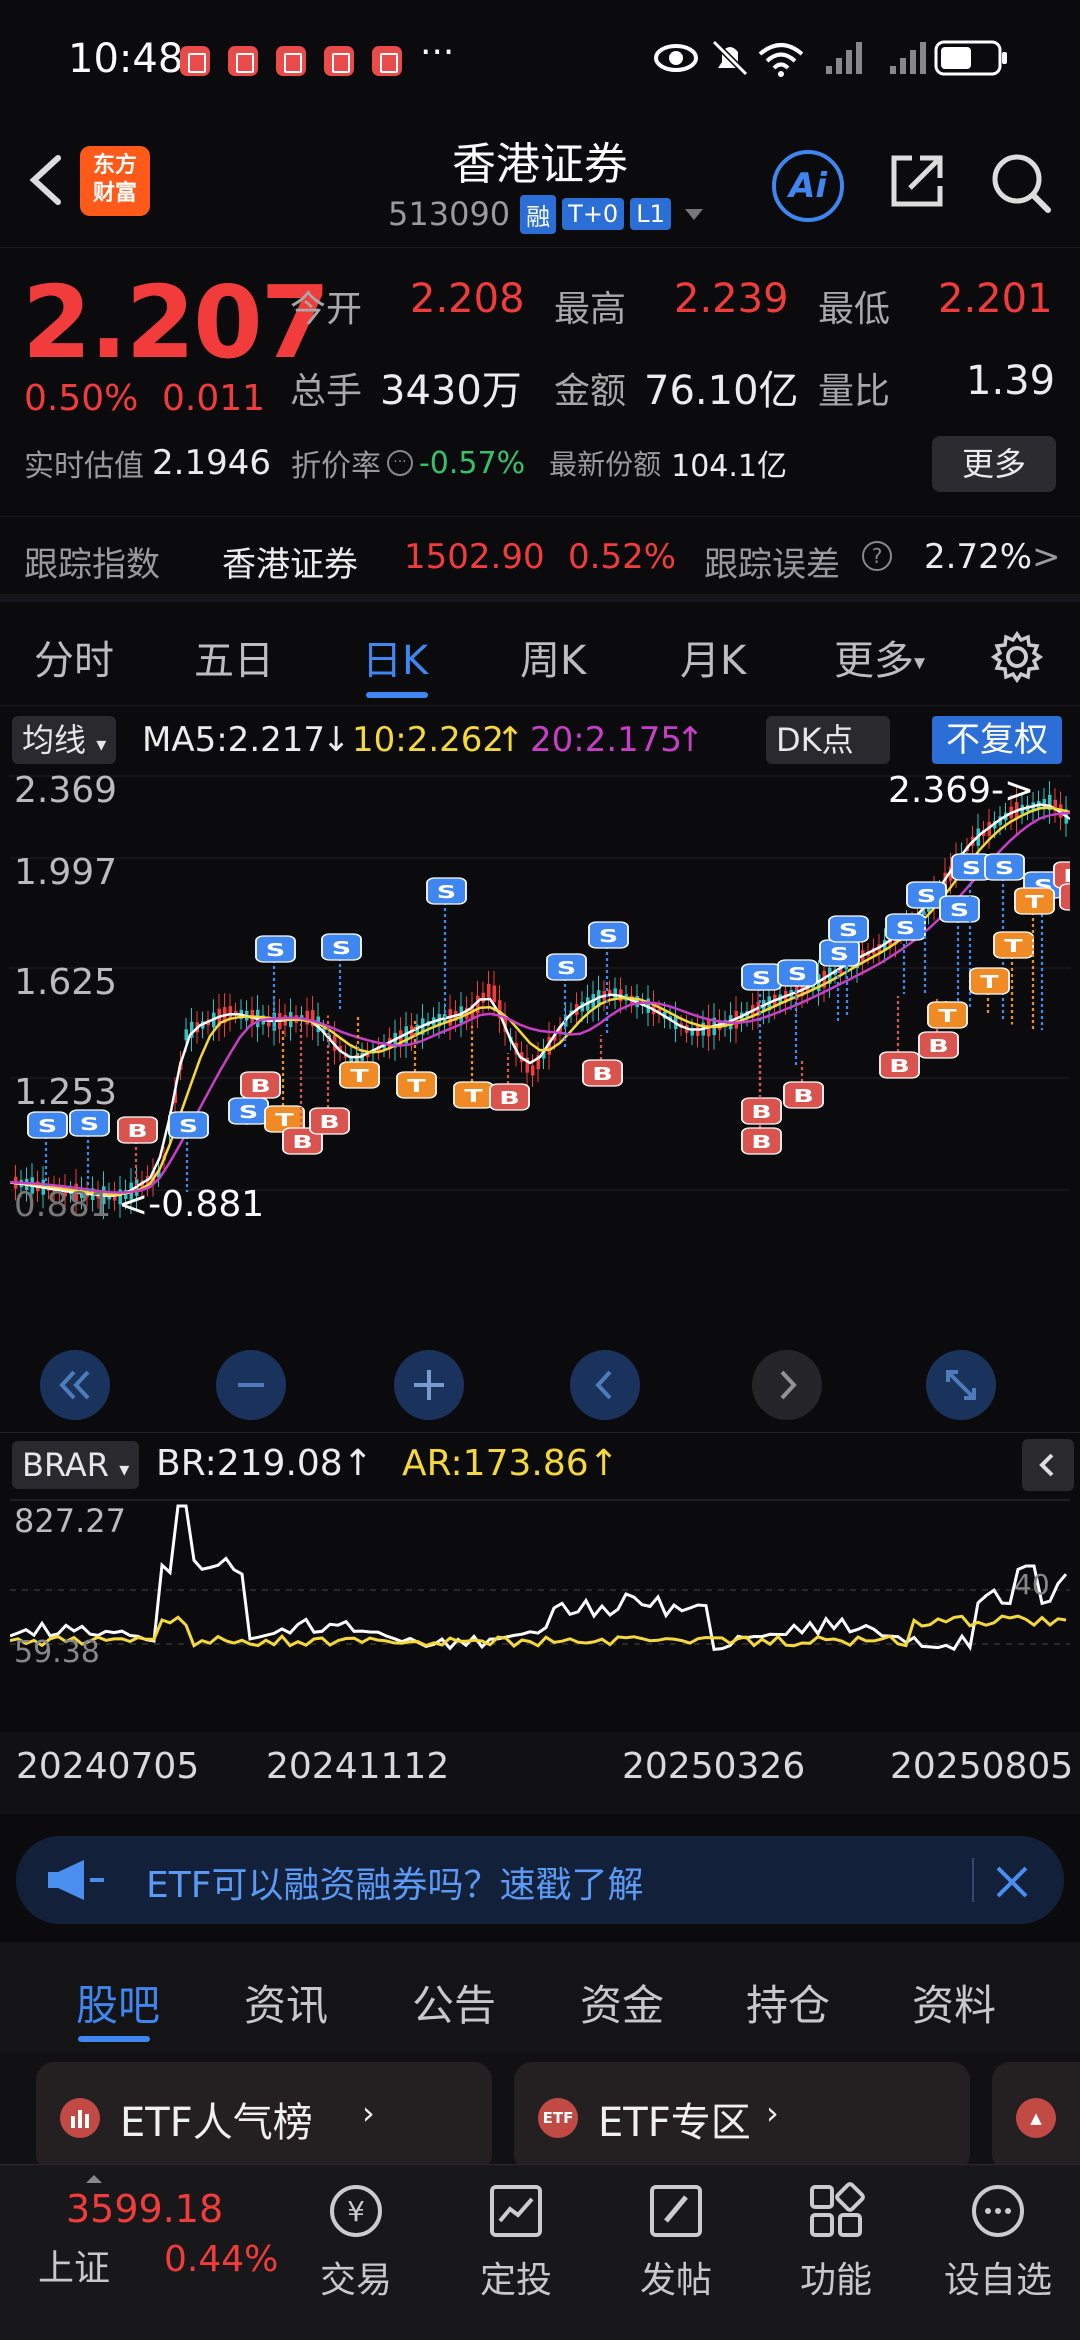 This screenshot has height=2340, width=1080. What do you see at coordinates (808, 186) in the screenshot?
I see `ai-button: Ai` at bounding box center [808, 186].